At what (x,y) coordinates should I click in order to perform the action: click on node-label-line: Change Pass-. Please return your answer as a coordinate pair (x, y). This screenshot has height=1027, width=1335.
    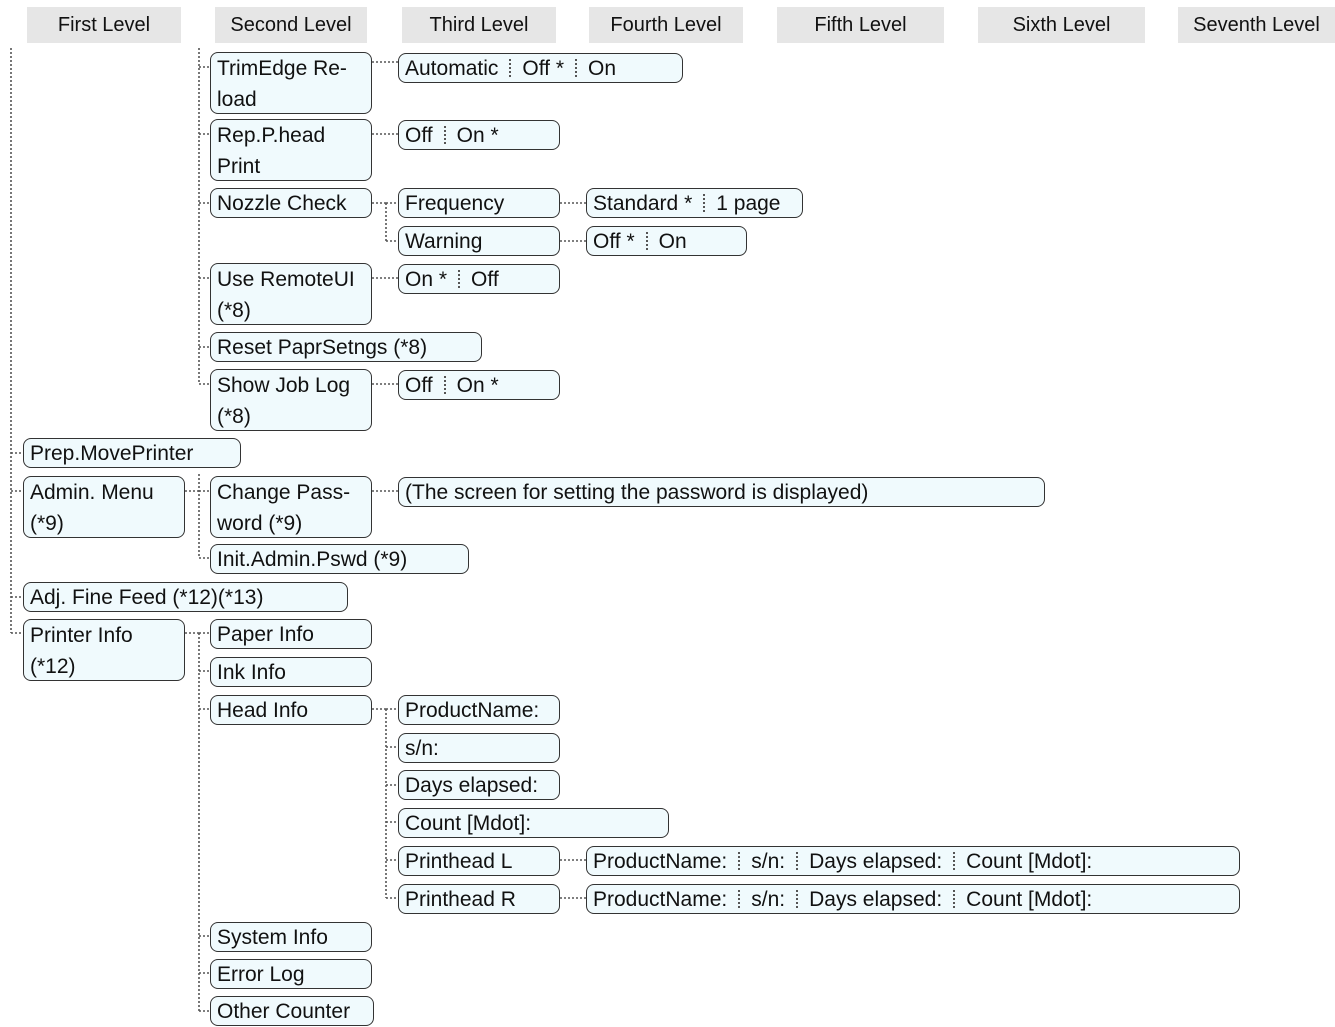
    Looking at the image, I should click on (284, 492).